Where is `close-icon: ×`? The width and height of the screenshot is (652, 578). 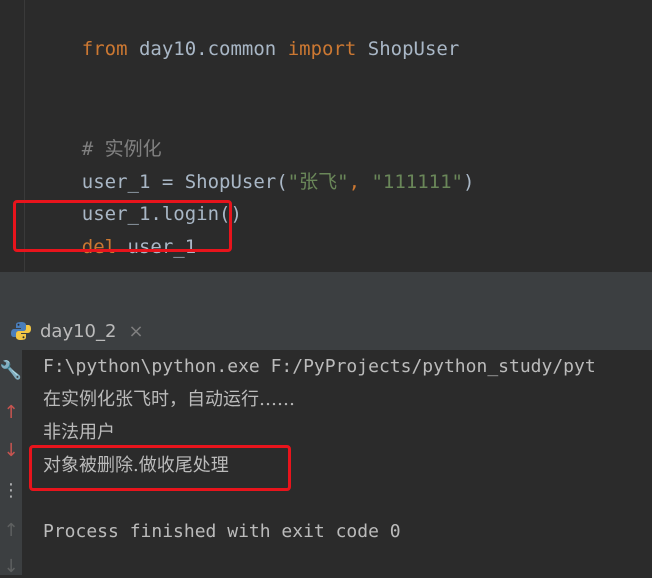
close-icon: × is located at coordinates (135, 331).